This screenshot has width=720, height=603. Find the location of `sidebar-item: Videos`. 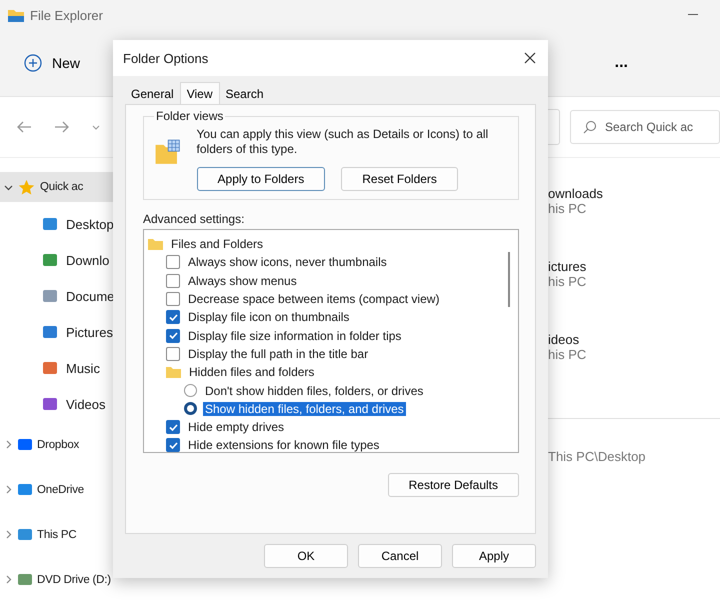

sidebar-item: Videos is located at coordinates (56, 404).